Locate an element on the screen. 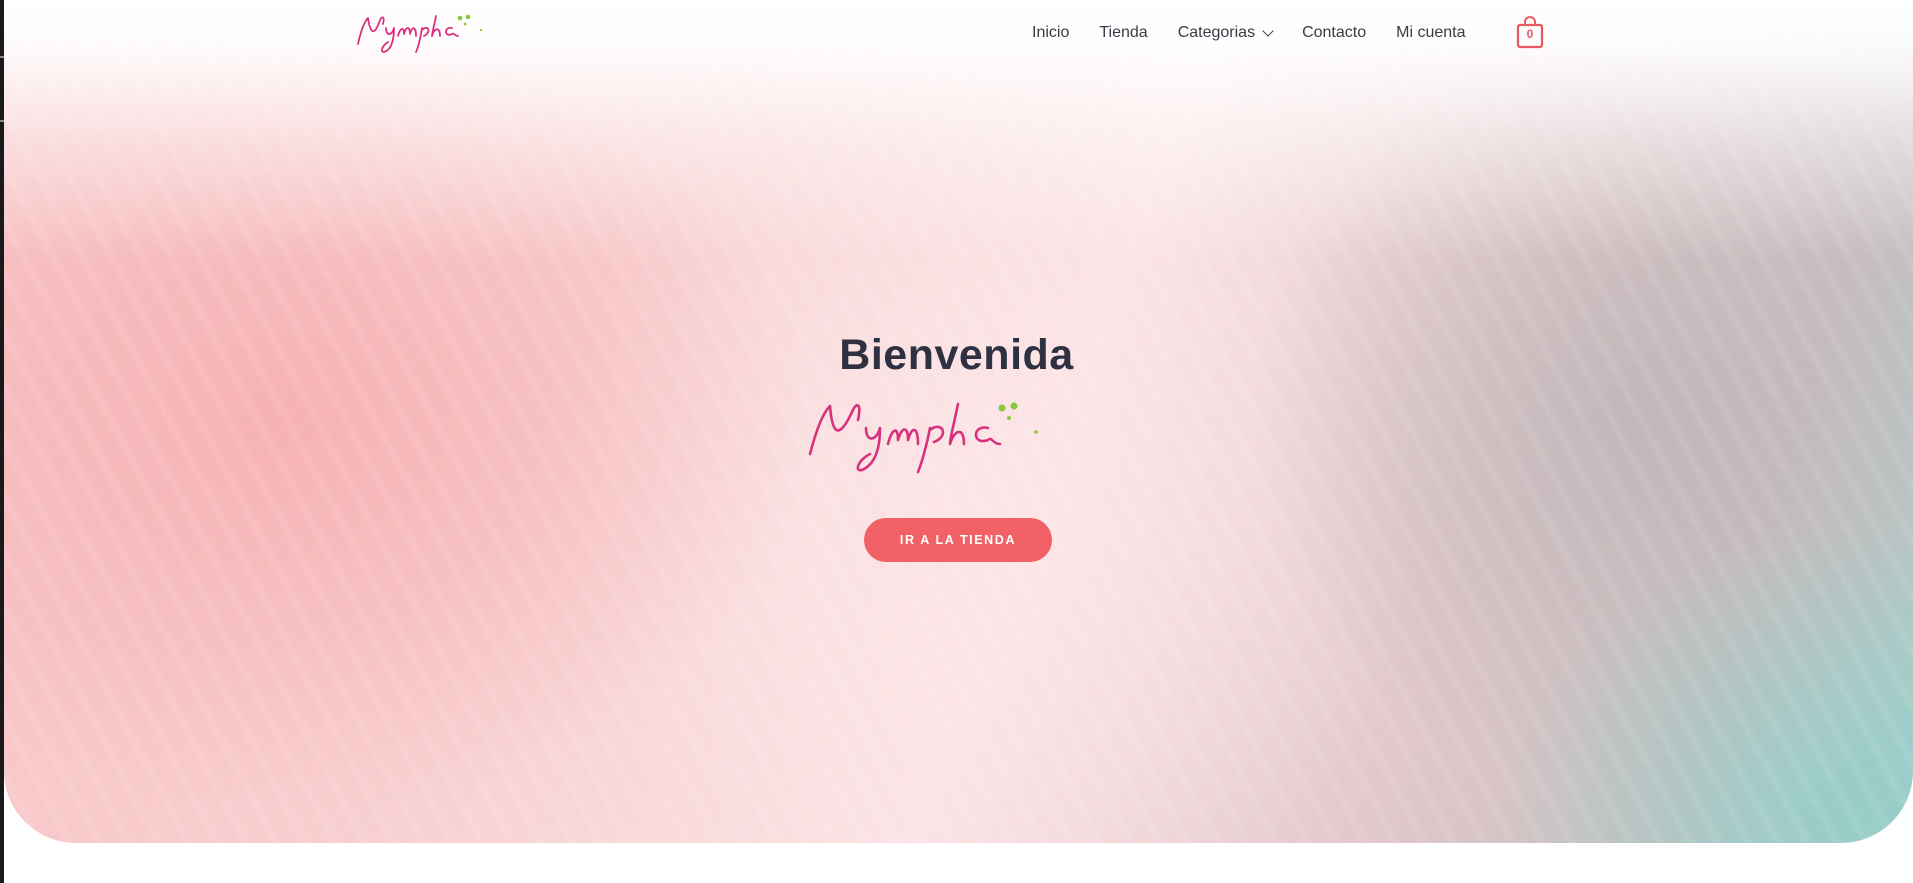 This screenshot has height=883, width=1913. cart-button: 0 is located at coordinates (1530, 32).